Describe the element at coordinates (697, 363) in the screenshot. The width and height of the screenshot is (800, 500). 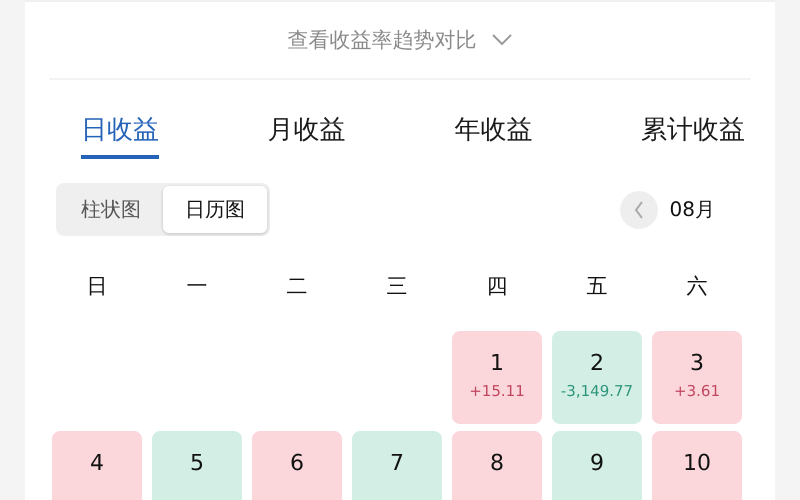
I see `day-number: 3` at that location.